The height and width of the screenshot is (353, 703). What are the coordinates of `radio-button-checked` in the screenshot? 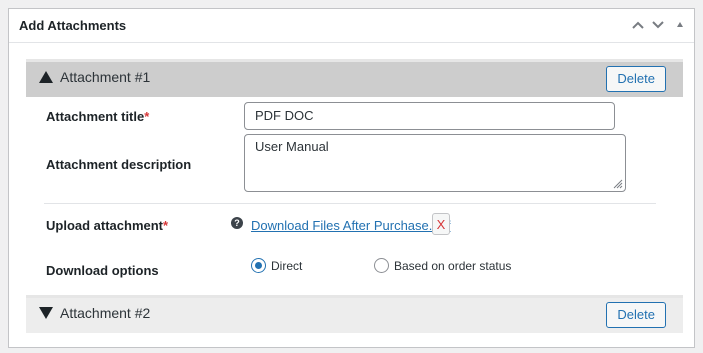 It's located at (258, 265).